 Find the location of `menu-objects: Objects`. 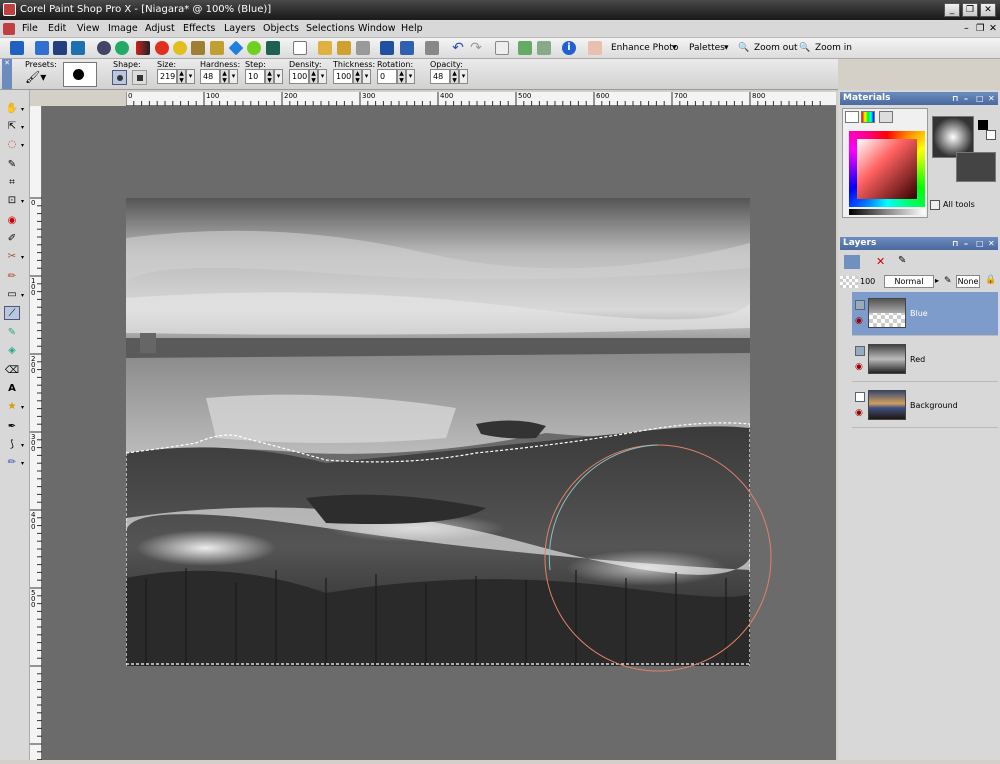

menu-objects: Objects is located at coordinates (281, 28).